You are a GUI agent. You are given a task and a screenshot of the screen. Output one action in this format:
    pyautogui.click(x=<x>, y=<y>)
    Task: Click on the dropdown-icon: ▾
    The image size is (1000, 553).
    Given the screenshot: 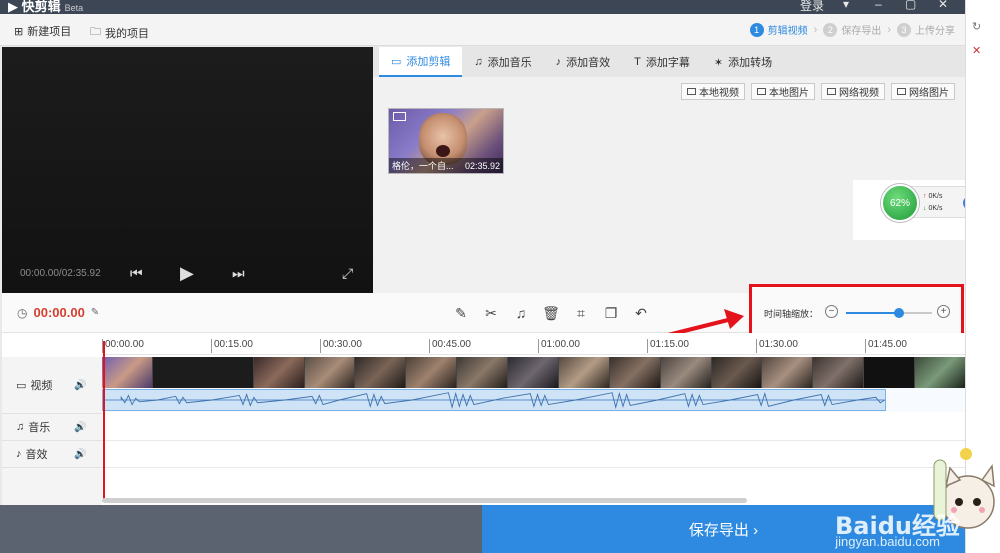 What is the action you would take?
    pyautogui.click(x=846, y=5)
    